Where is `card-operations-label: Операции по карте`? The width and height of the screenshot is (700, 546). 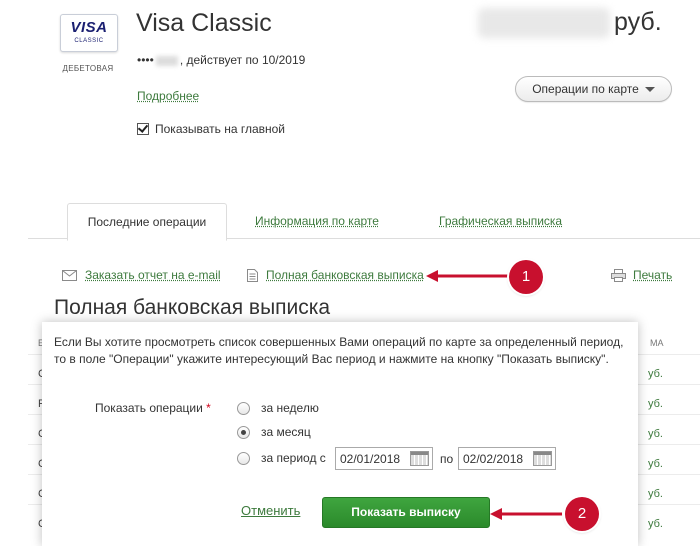 card-operations-label: Операции по карте is located at coordinates (585, 89).